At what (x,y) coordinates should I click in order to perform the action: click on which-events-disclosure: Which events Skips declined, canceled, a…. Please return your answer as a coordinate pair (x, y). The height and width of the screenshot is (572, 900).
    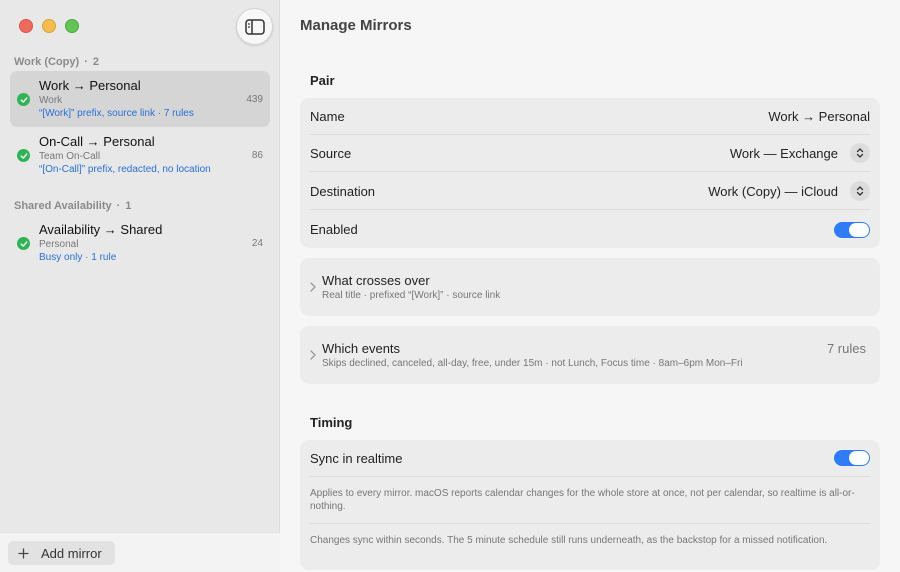
    Looking at the image, I should click on (590, 355).